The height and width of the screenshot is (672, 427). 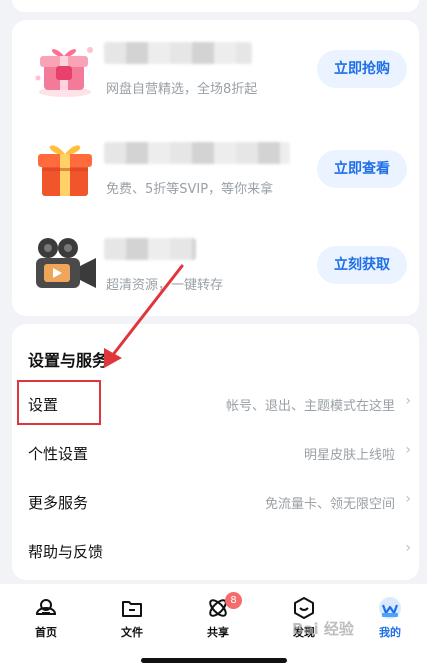 What do you see at coordinates (329, 504) in the screenshot?
I see `row-description: 免流量卡、领无限空间` at bounding box center [329, 504].